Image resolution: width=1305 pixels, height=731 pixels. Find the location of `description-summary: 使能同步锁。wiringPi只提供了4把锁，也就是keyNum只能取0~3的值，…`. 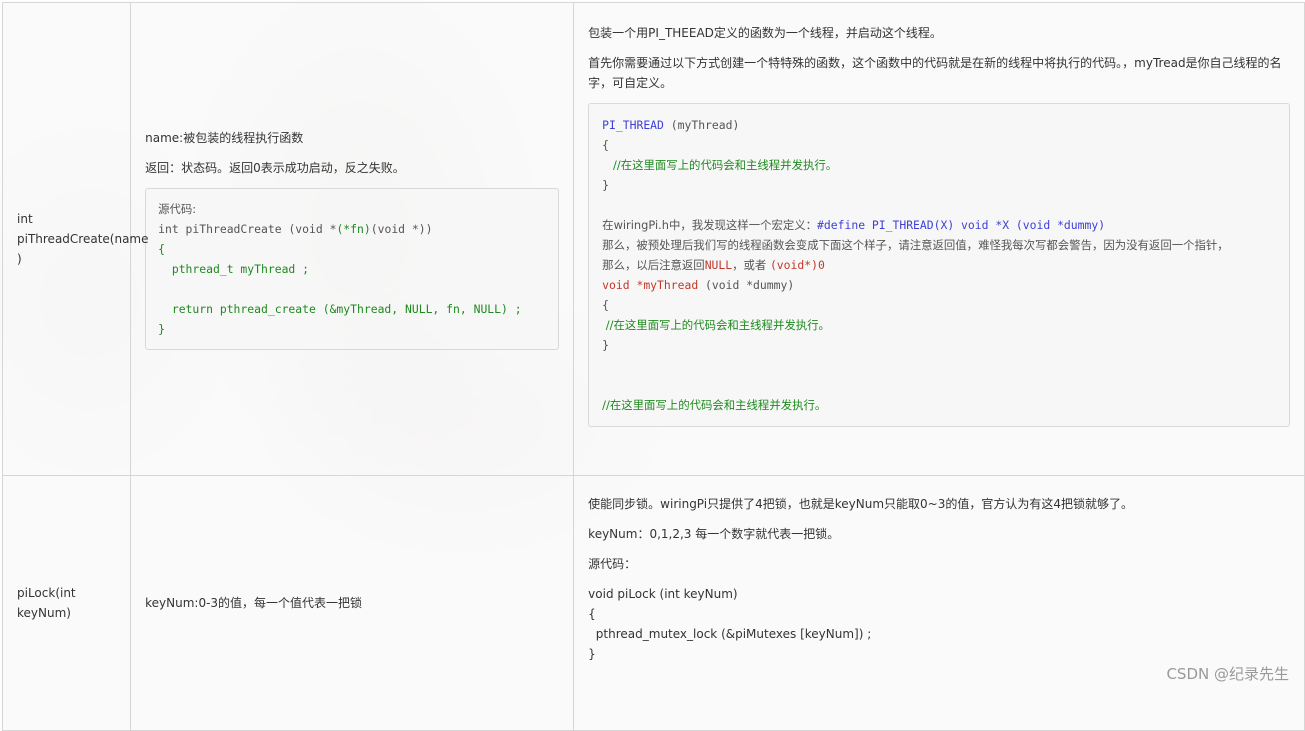

description-summary: 使能同步锁。wiringPi只提供了4把锁，也就是keyNum只能取0~3的值，… is located at coordinates (860, 504).